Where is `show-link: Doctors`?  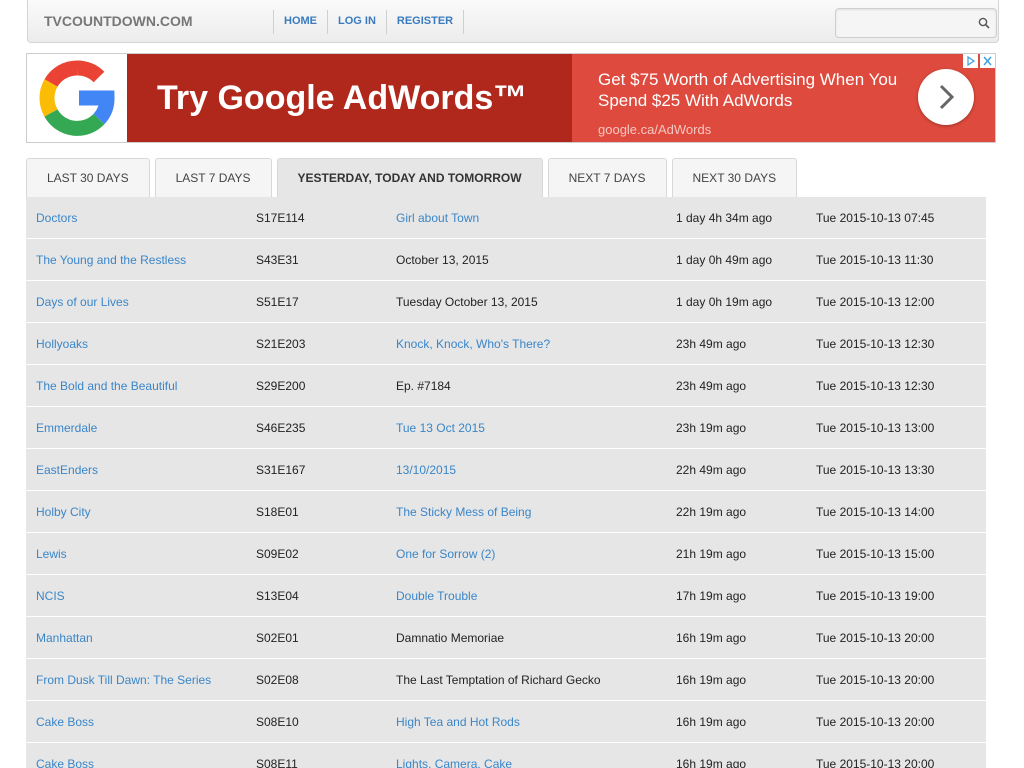
show-link: Doctors is located at coordinates (56, 218).